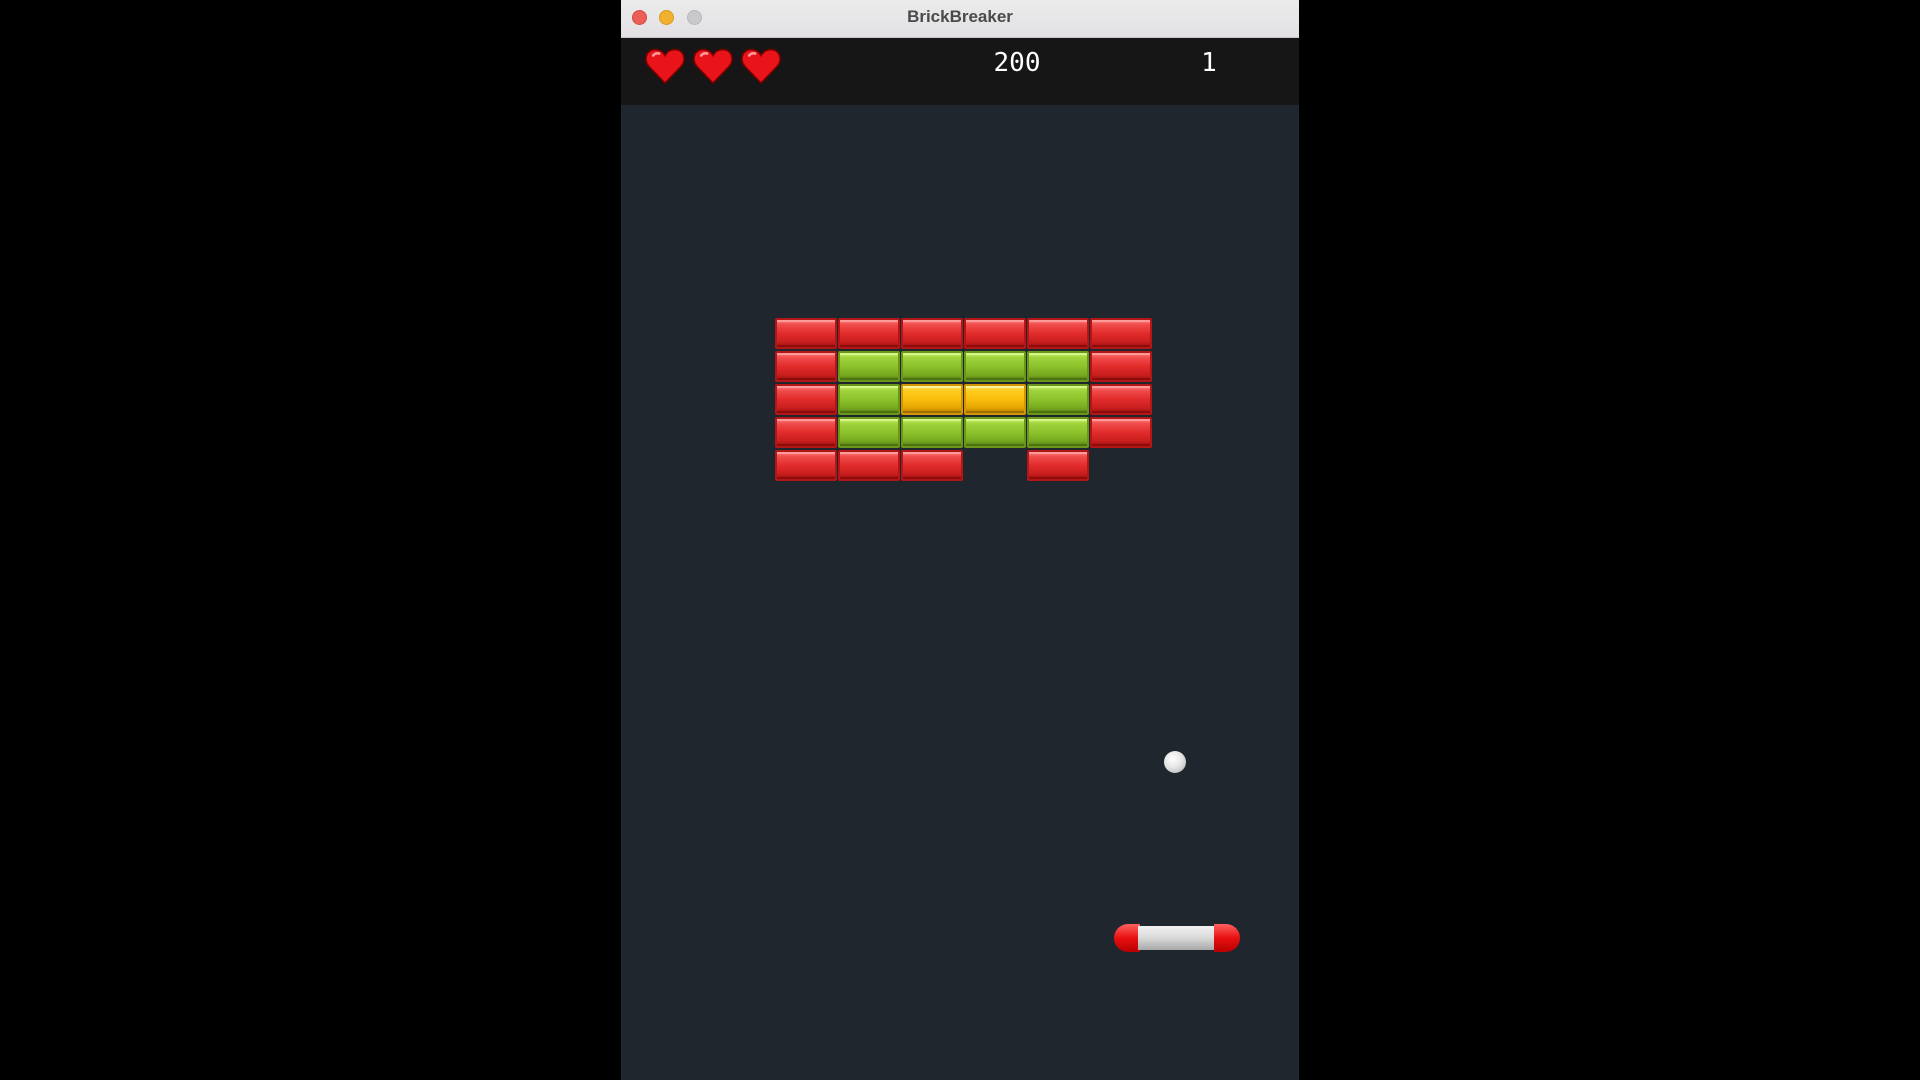 This screenshot has width=1920, height=1080. Describe the element at coordinates (1127, 938) in the screenshot. I see `paddle-left-cap` at that location.